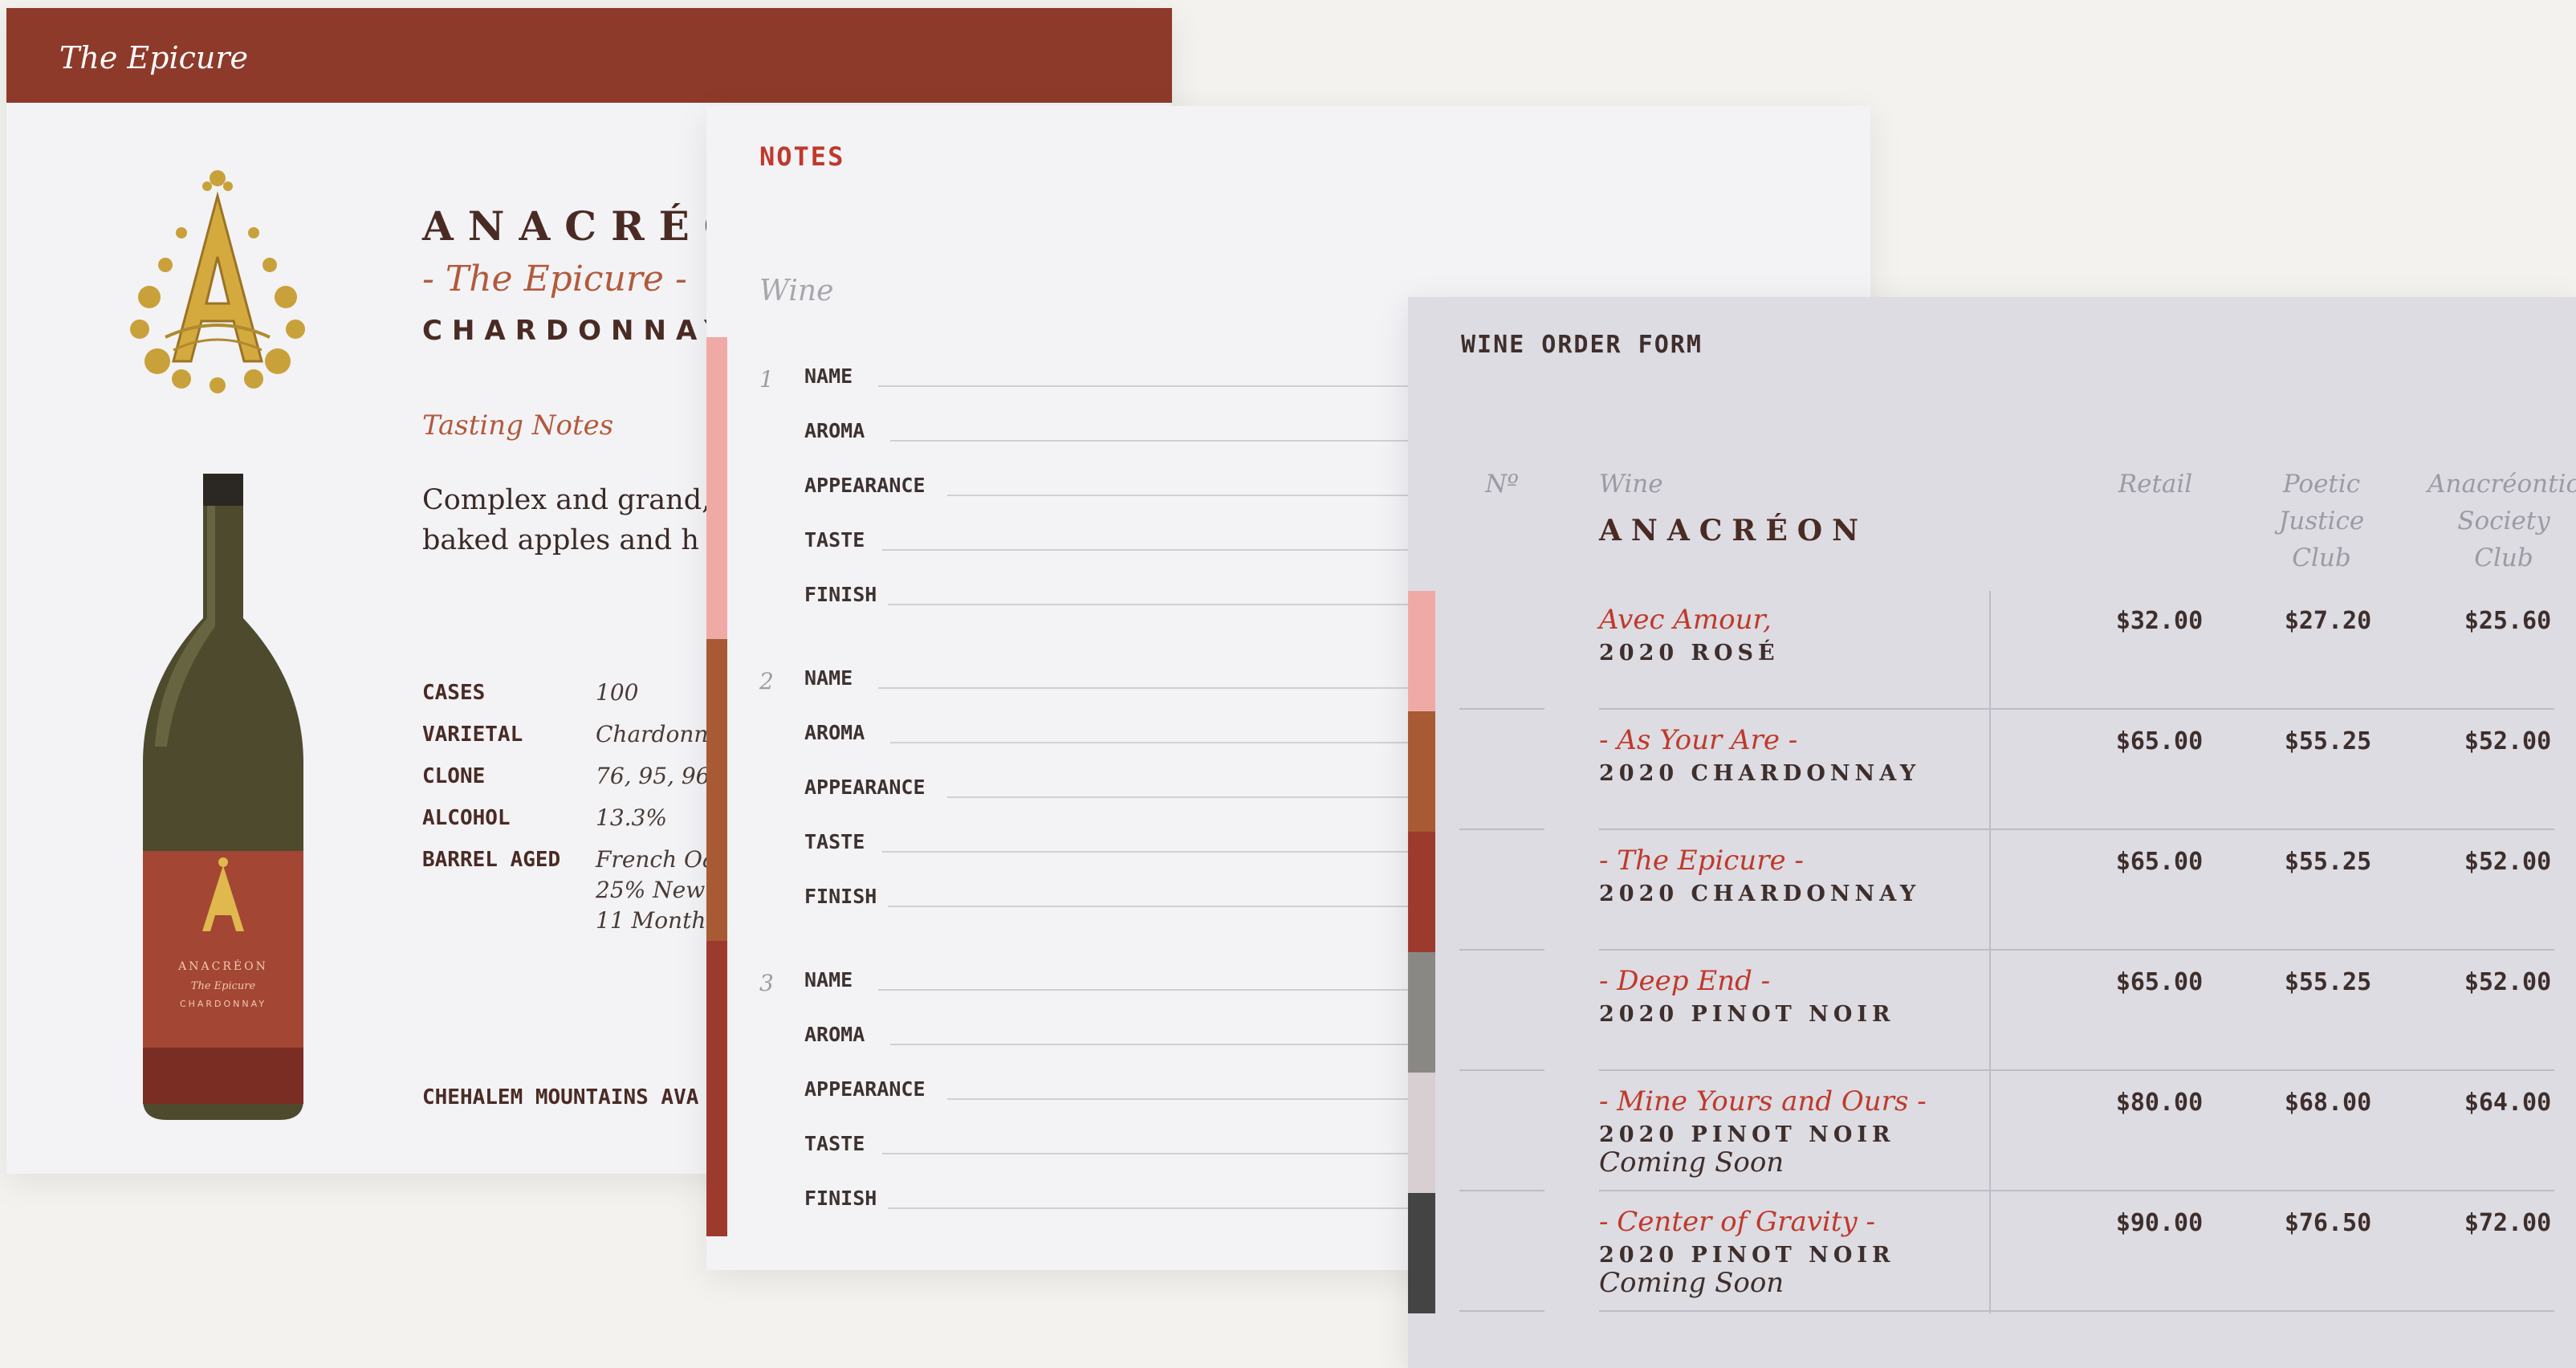 The image size is (2576, 1368). I want to click on spec-value-varietal: Chardonna, so click(659, 734).